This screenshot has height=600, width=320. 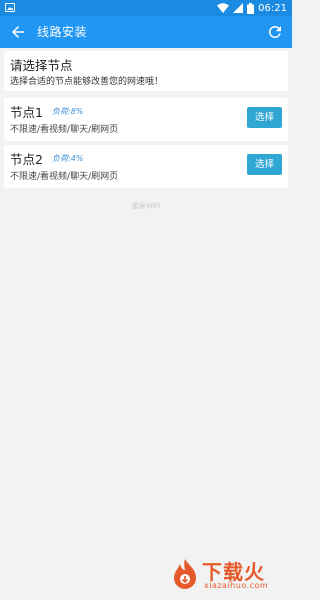 What do you see at coordinates (229, 575) in the screenshot?
I see `watermark: 下载火 xiazaihuo.com` at bounding box center [229, 575].